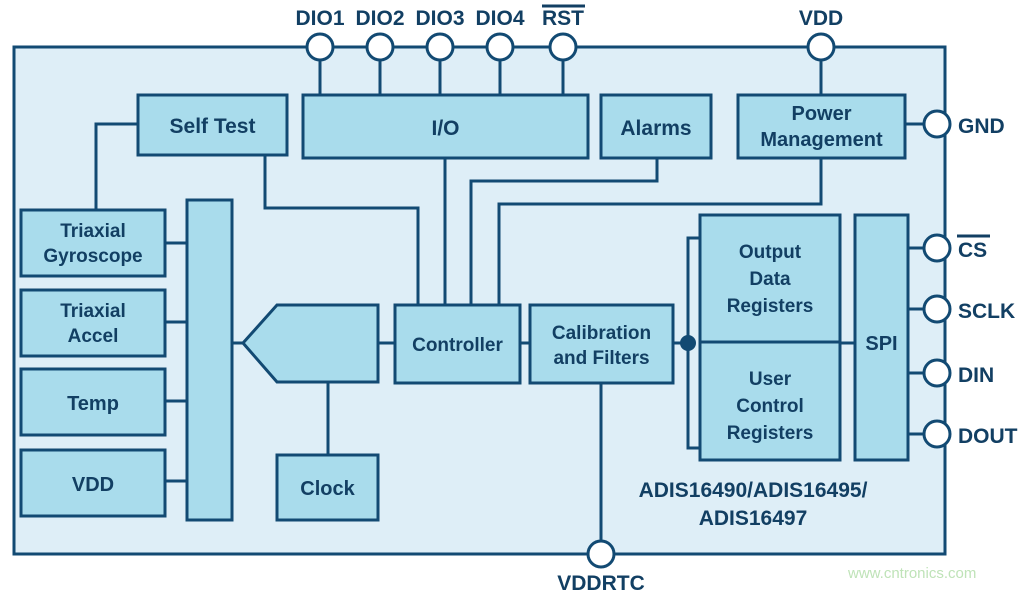 The image size is (1031, 598). Describe the element at coordinates (821, 18) in the screenshot. I see `pin-vdd-label: VDD` at that location.